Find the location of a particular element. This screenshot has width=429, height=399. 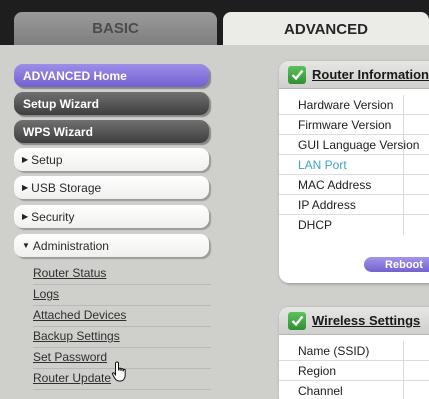

nav-setup-wizard: Setup Wizard is located at coordinates (111, 103).